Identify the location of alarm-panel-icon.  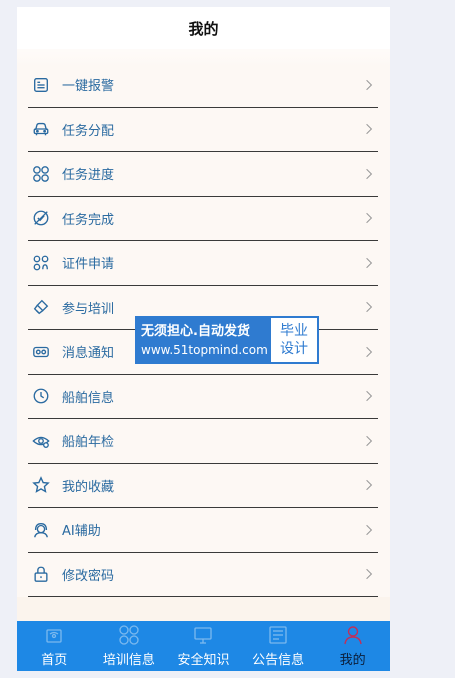
(41, 85).